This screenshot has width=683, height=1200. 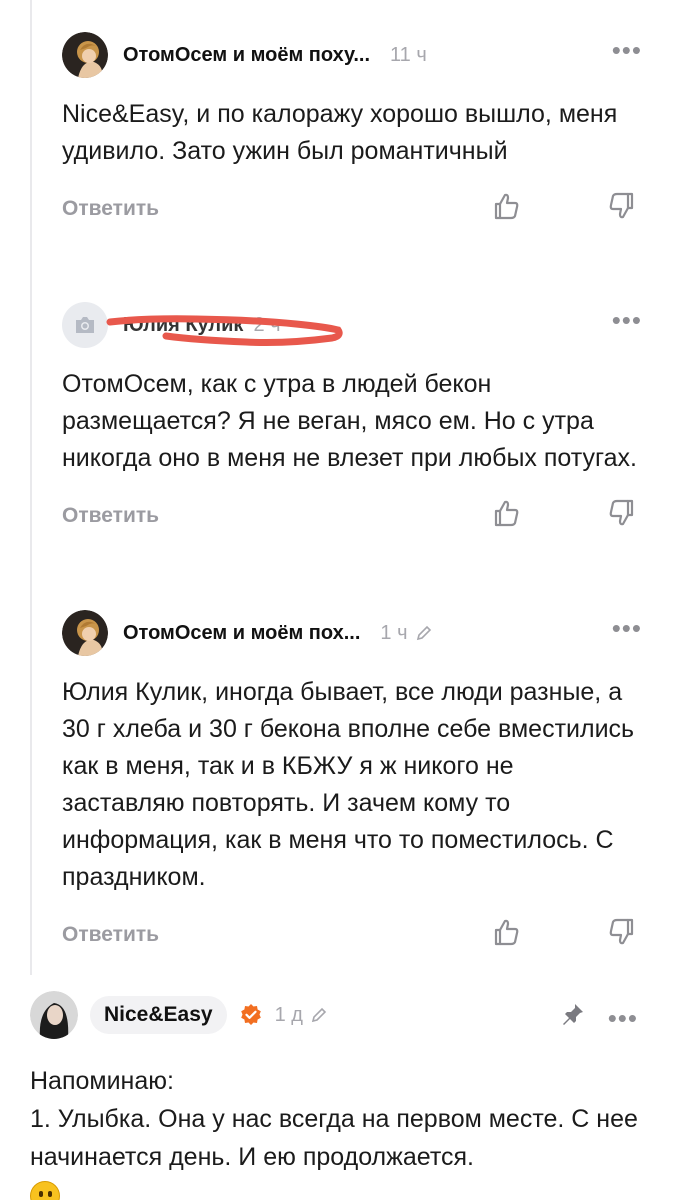 I want to click on comment-header: ОтомОсем и моём пох... 1 ч •••, so click(x=352, y=633).